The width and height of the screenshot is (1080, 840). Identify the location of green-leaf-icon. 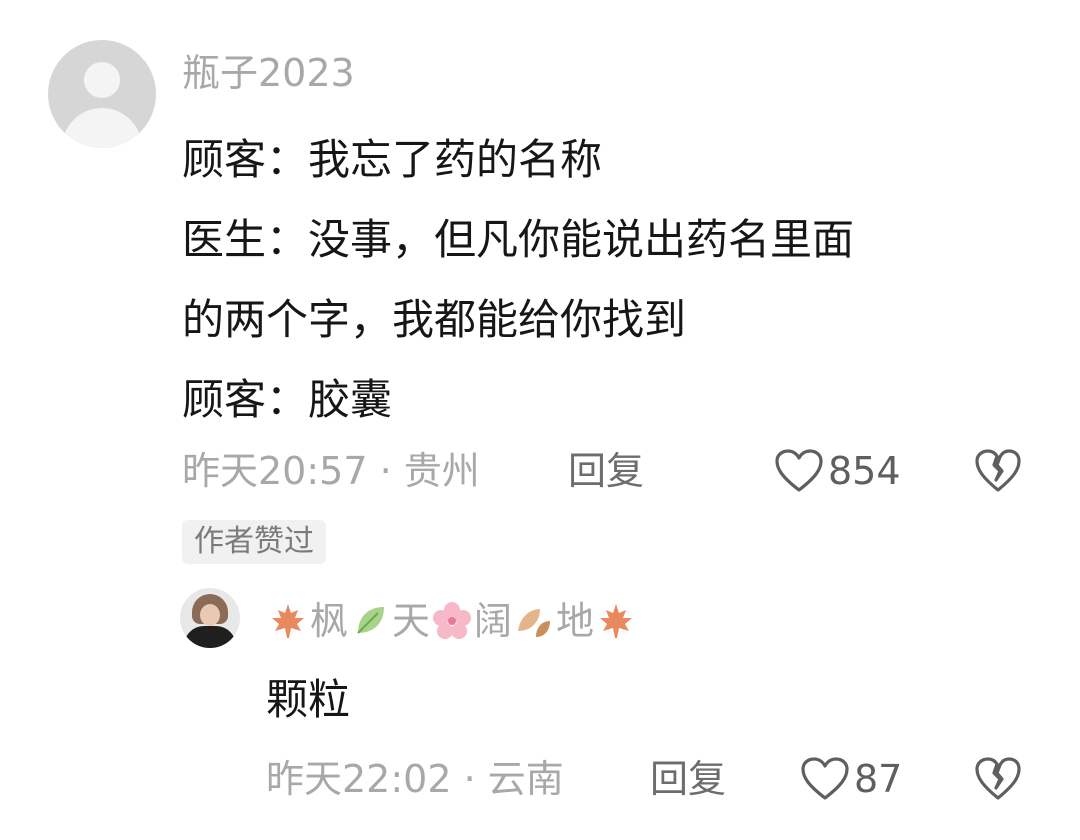
(370, 621).